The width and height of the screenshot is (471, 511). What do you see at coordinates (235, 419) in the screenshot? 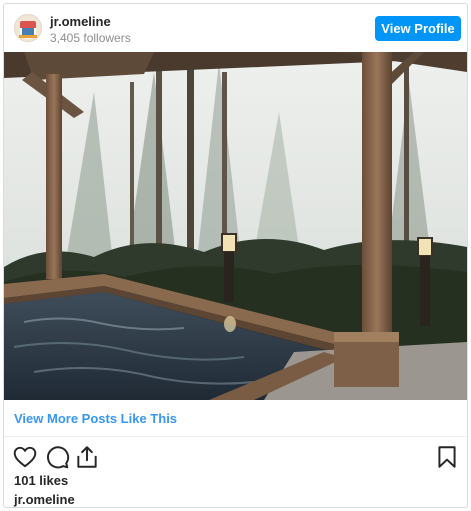
I see `more-posts-row: View More Posts Like This` at bounding box center [235, 419].